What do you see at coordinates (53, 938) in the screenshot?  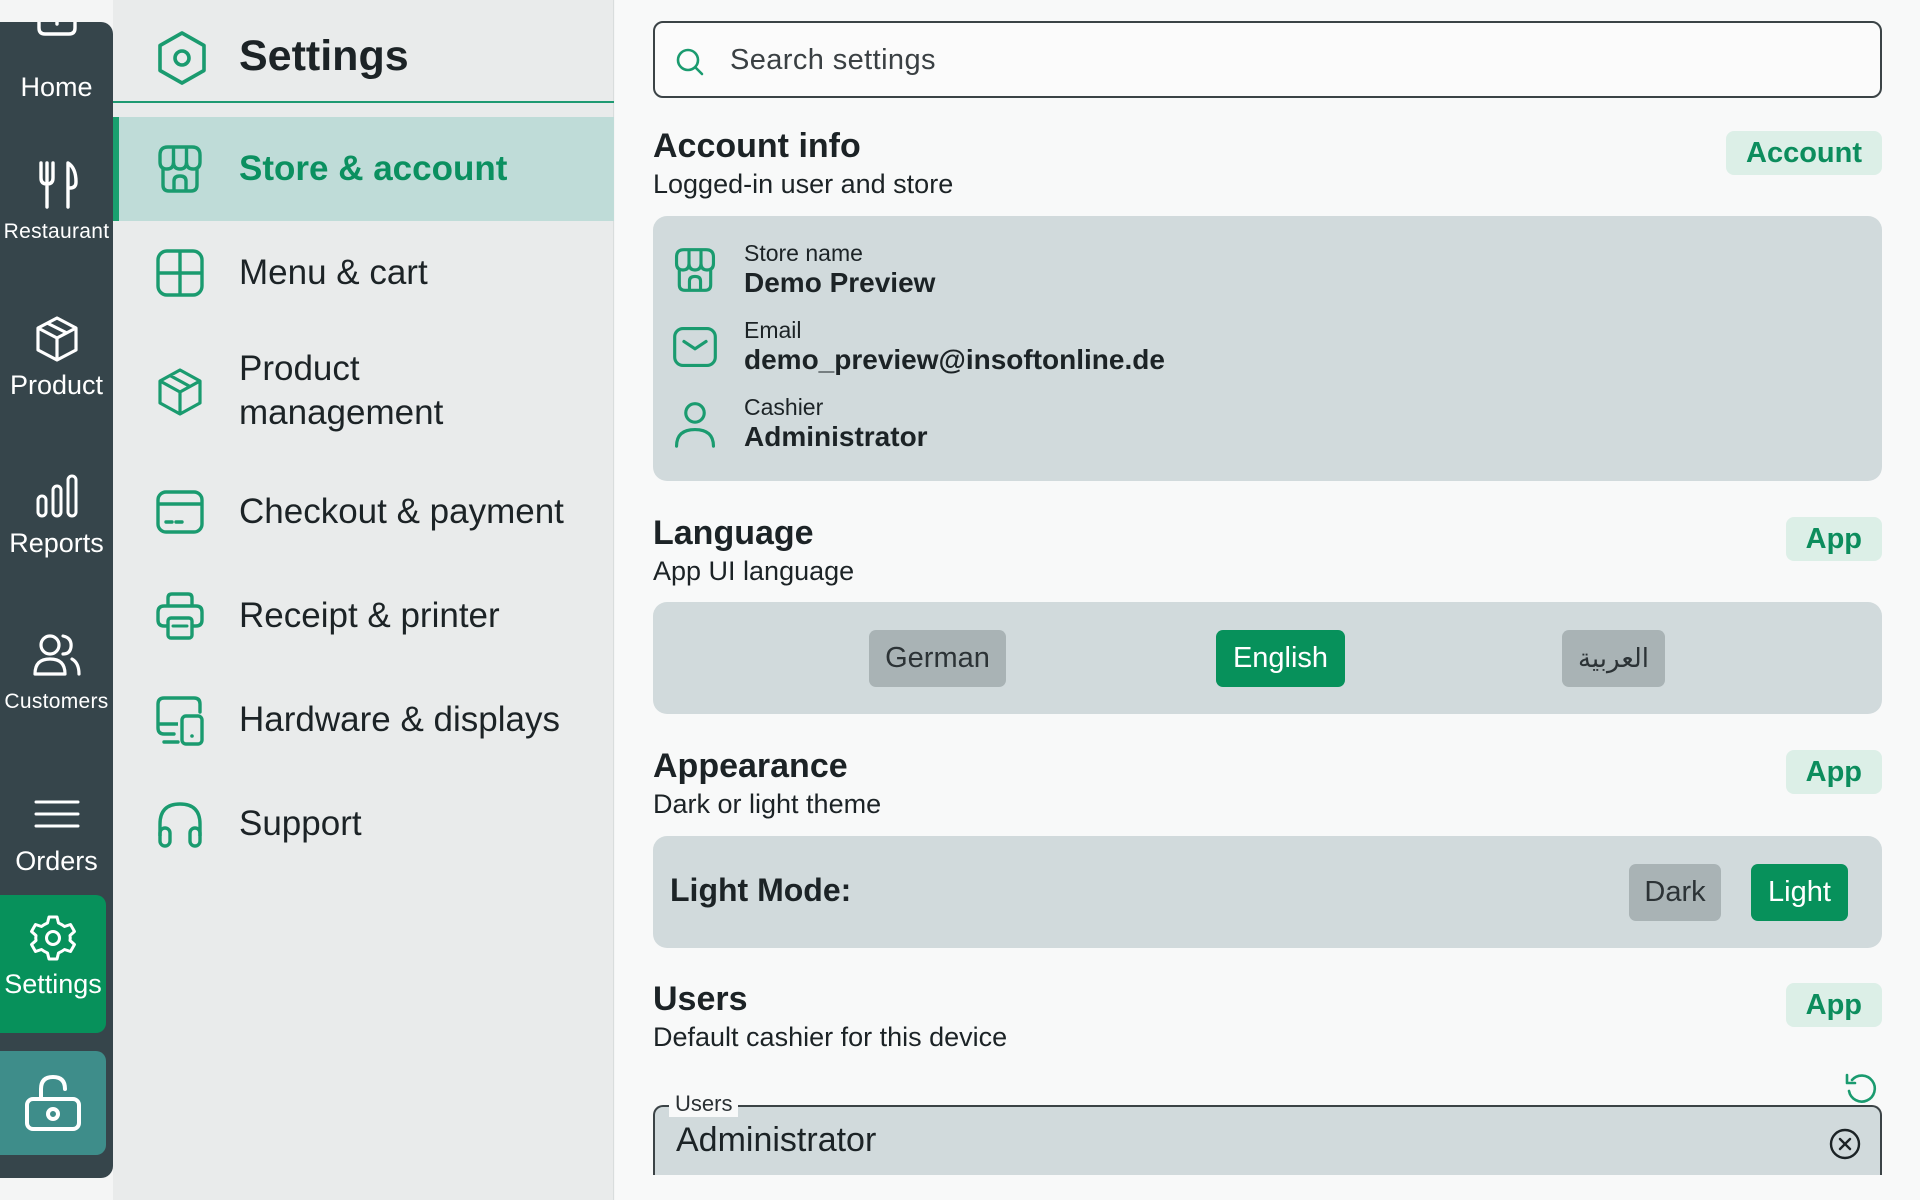 I see `gear-icon` at bounding box center [53, 938].